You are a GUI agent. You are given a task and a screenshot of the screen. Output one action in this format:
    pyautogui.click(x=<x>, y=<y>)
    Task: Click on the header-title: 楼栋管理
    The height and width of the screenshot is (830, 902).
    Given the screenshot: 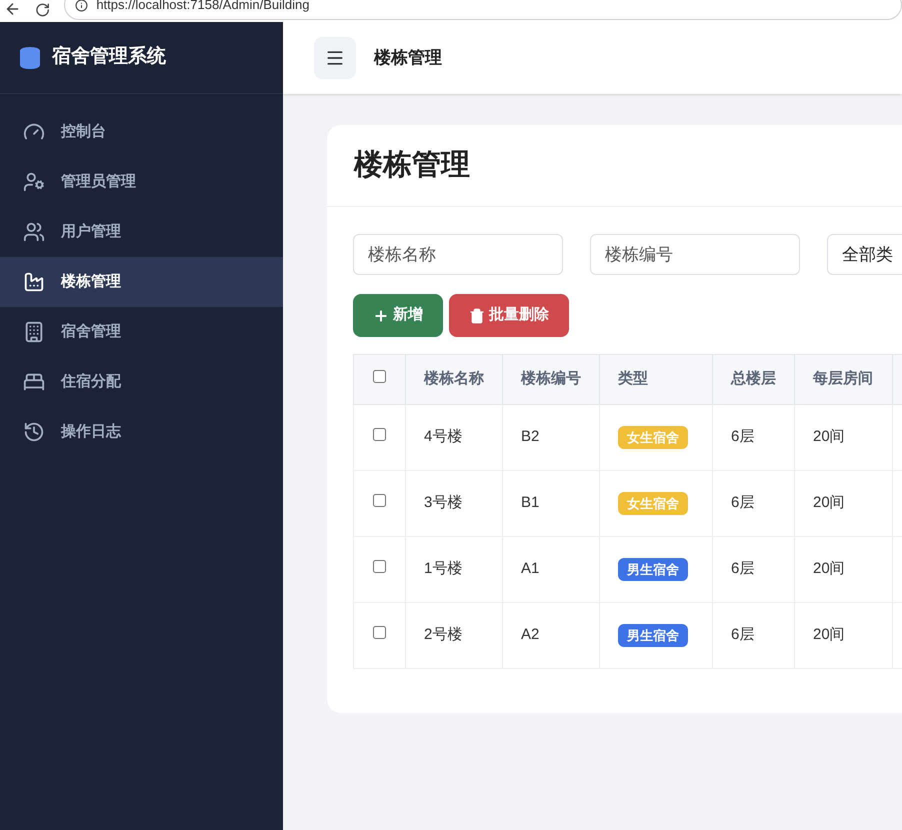 What is the action you would take?
    pyautogui.click(x=408, y=58)
    